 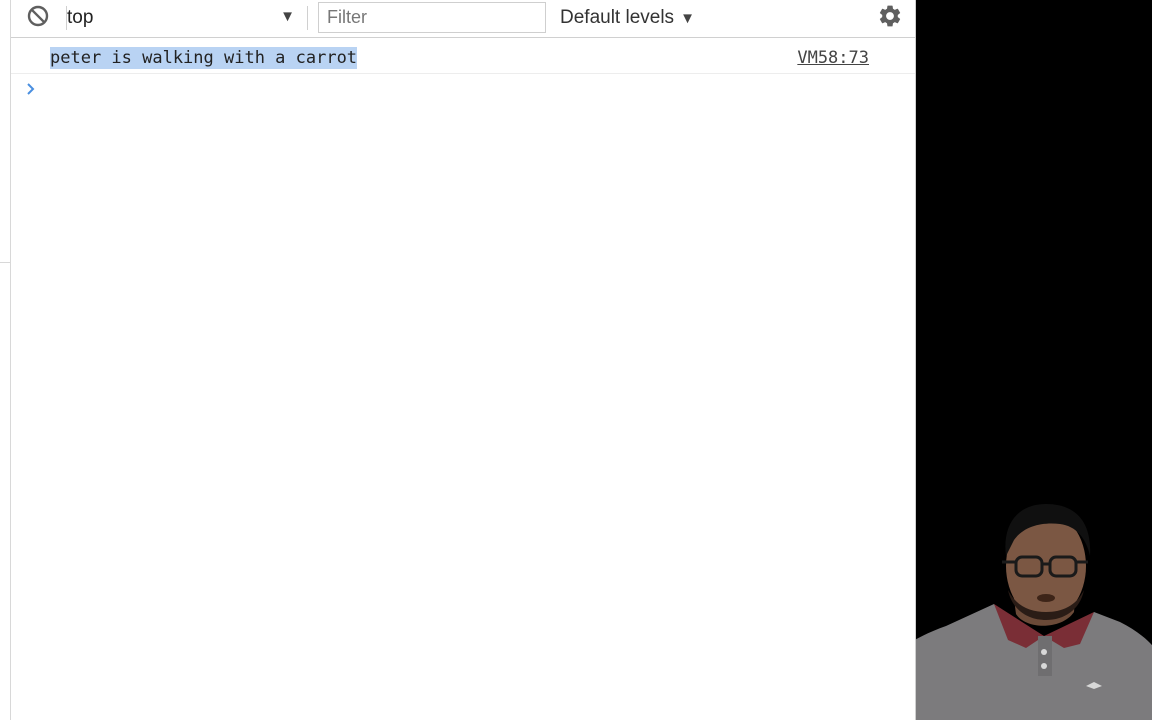 I want to click on log-levels-dropdown: Default levels ▼, so click(x=635, y=18).